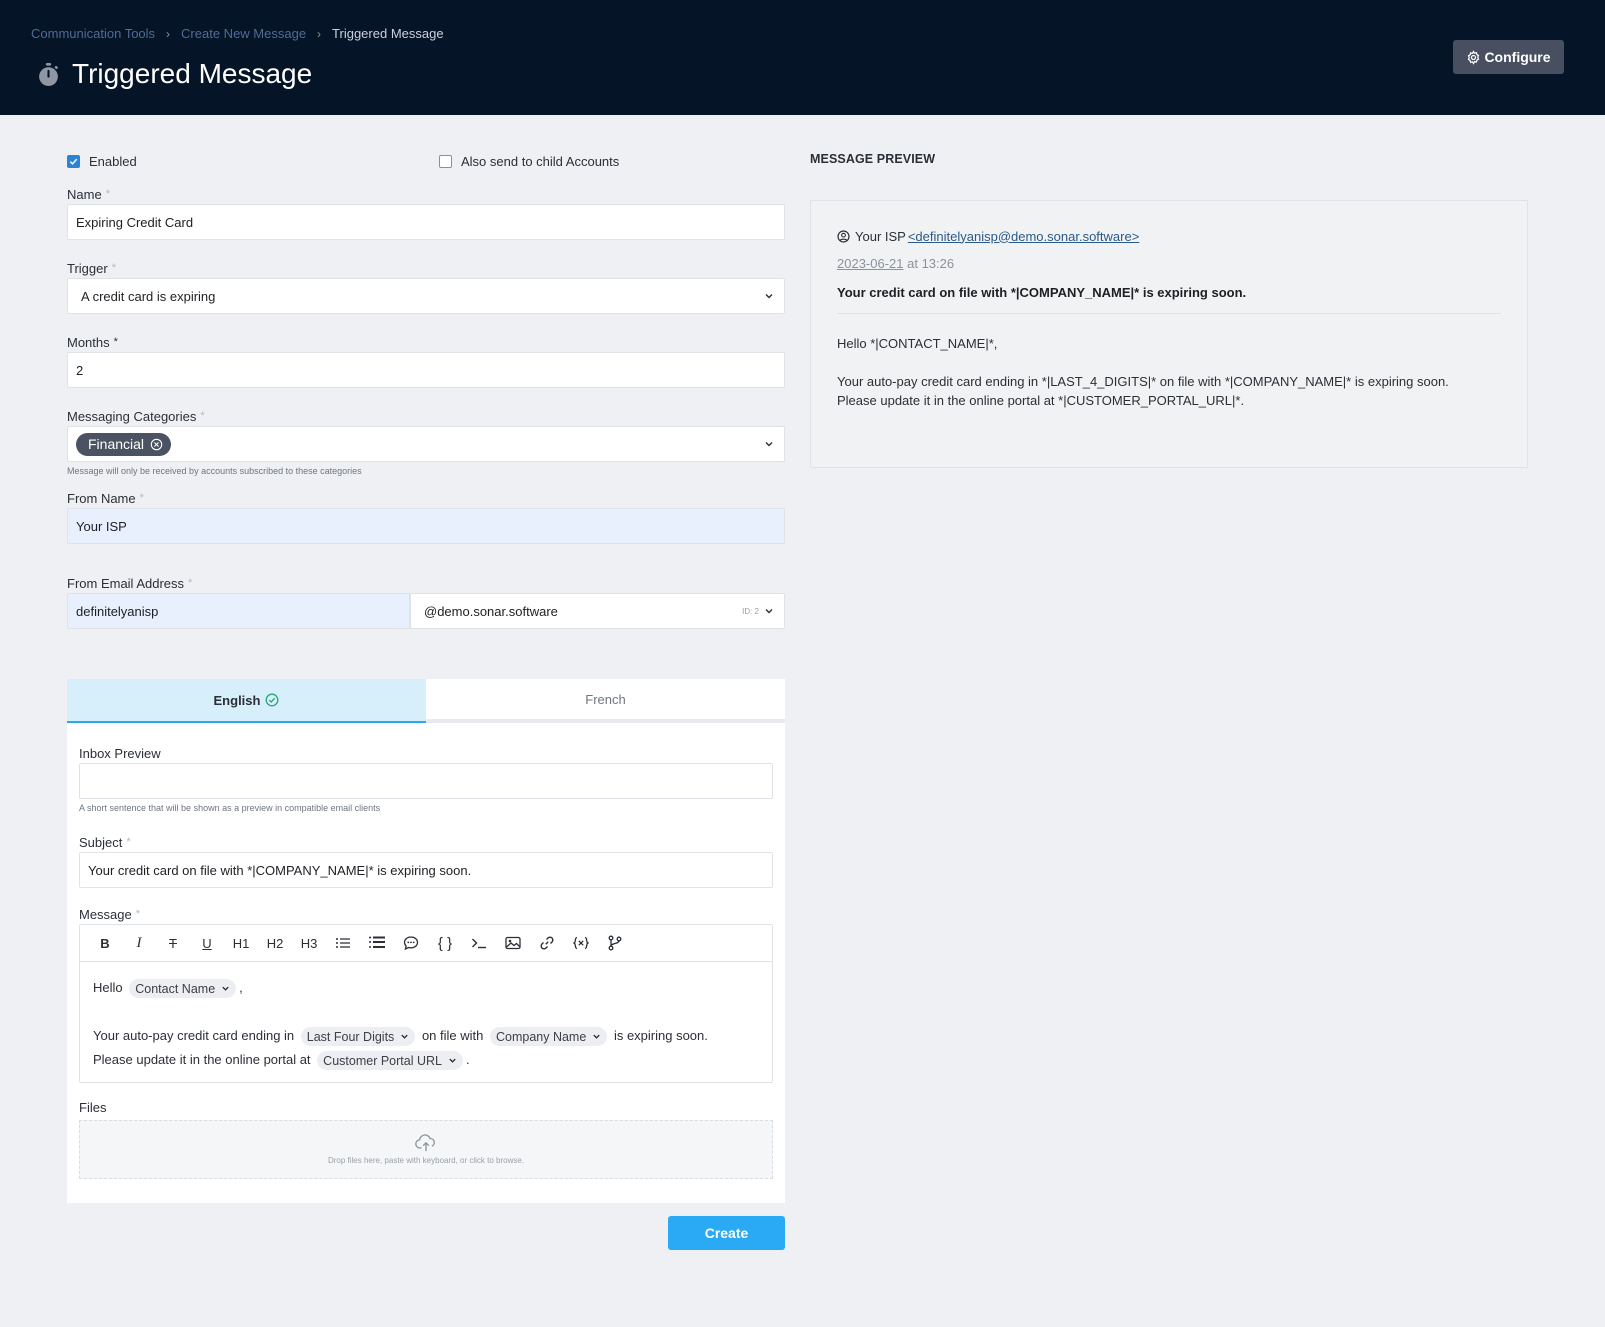  I want to click on months-input: 2, so click(426, 370).